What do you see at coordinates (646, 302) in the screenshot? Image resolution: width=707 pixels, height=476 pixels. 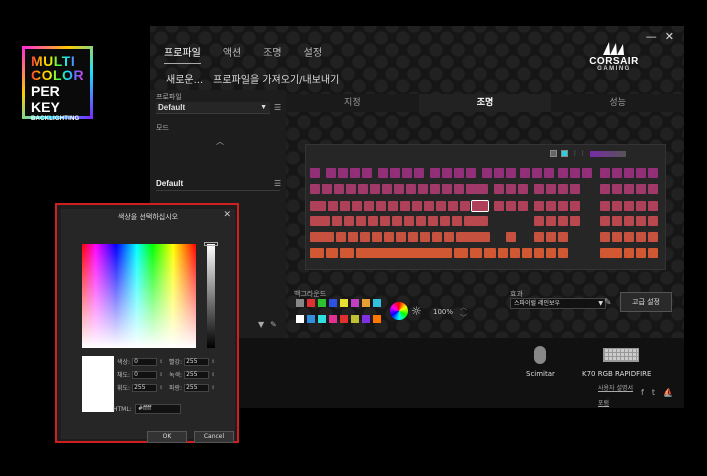 I see `advanced-settings-button: 고급 설정` at bounding box center [646, 302].